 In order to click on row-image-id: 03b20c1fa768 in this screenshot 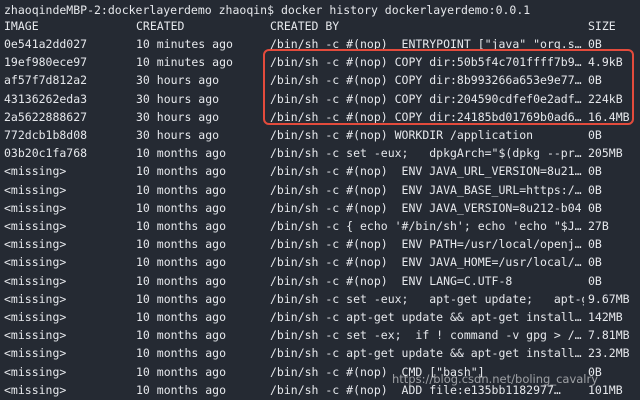, I will do `click(46, 153)`.